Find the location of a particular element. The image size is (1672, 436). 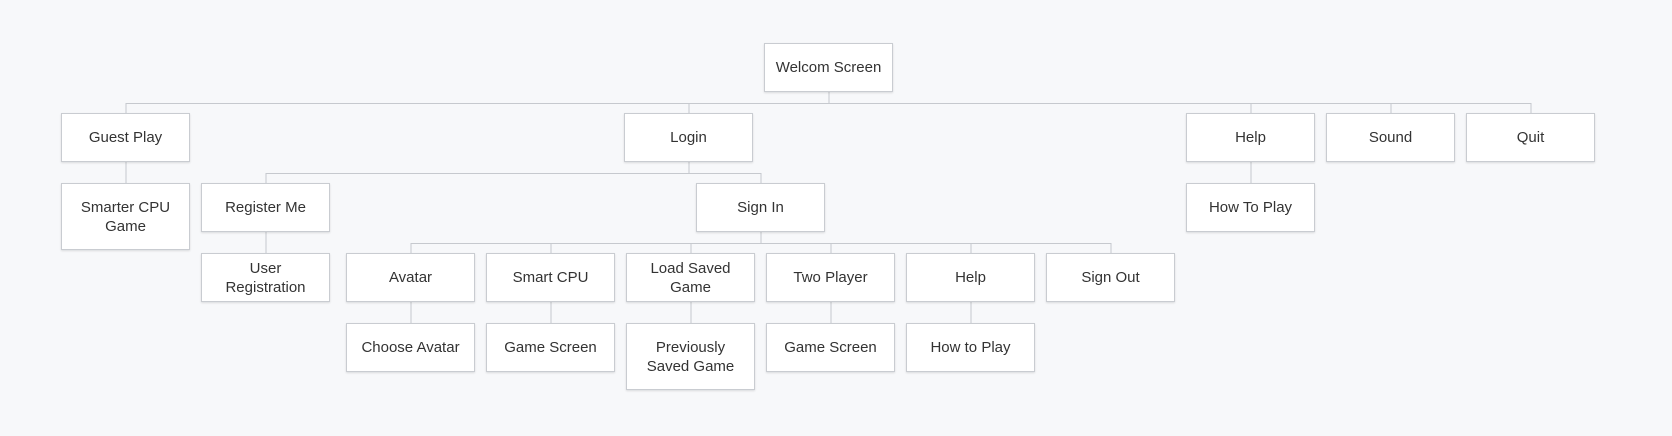

node-label: How to Play is located at coordinates (970, 347).